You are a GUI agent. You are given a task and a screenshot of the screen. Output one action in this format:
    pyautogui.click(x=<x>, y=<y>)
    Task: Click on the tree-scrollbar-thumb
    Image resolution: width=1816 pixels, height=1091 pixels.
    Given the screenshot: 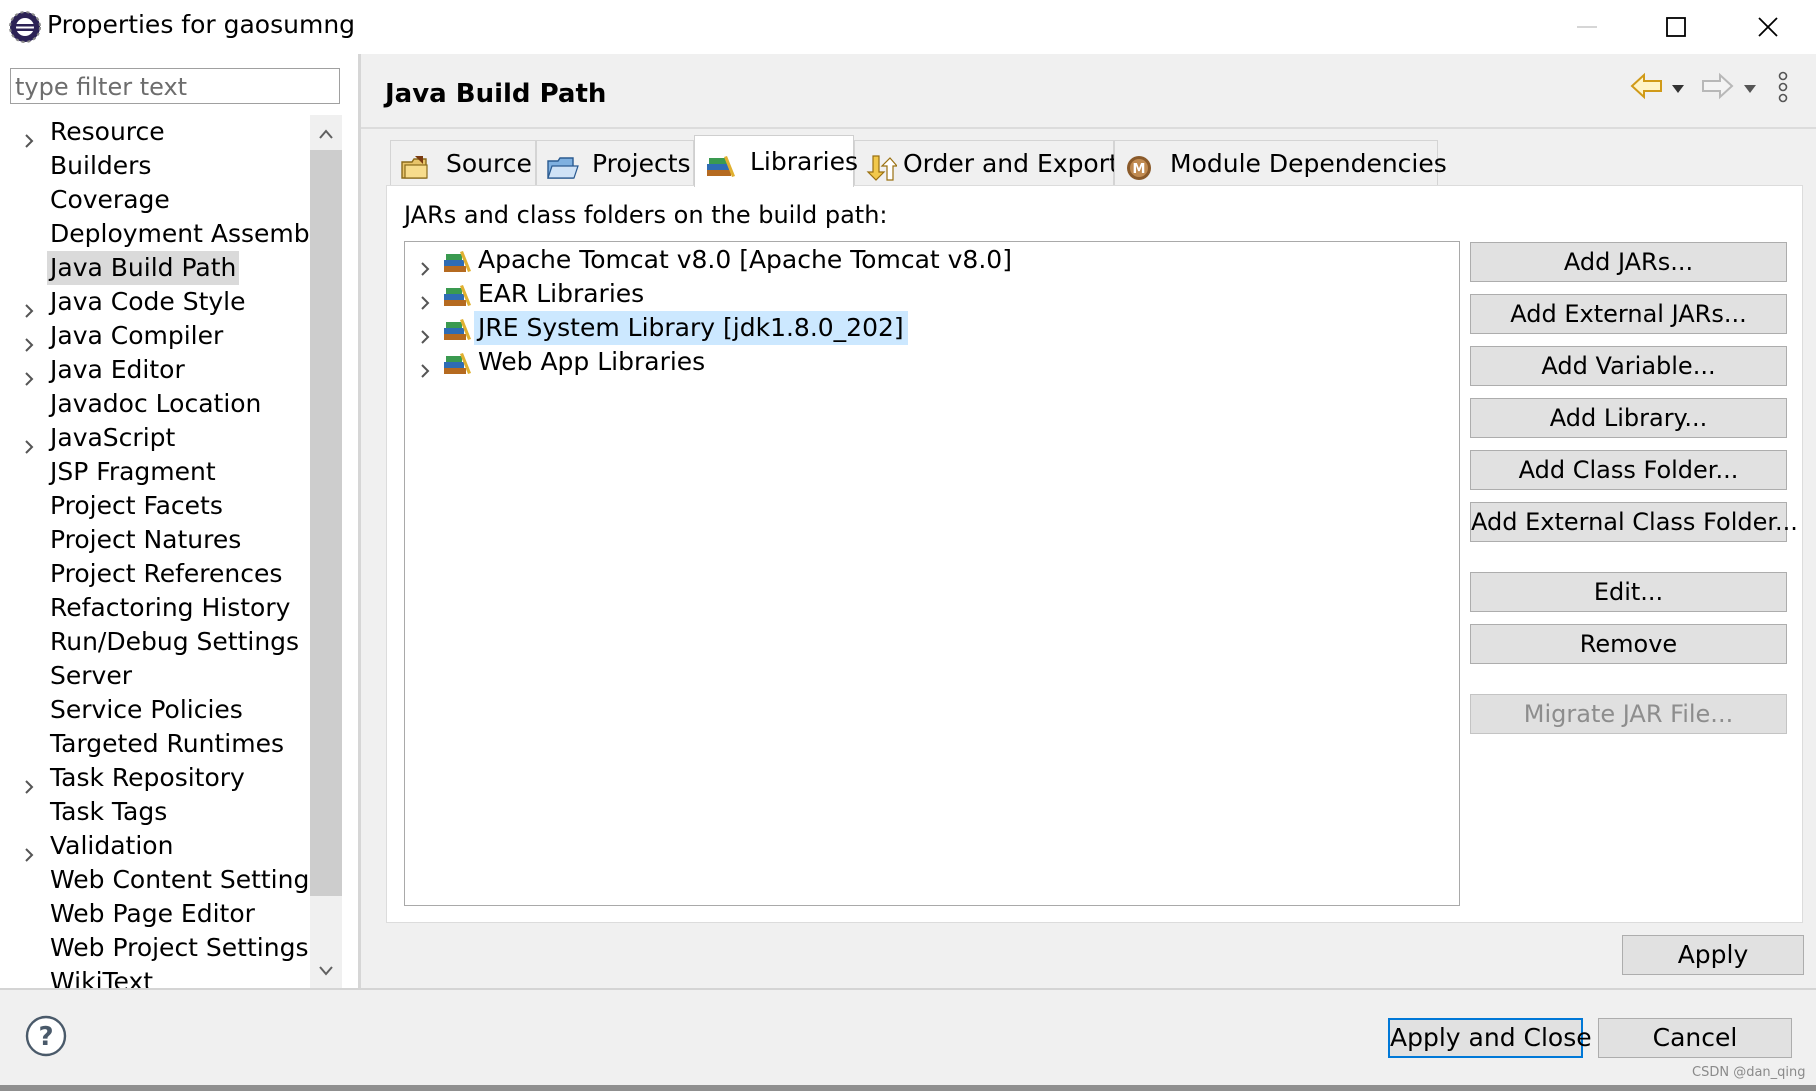 What is the action you would take?
    pyautogui.click(x=326, y=523)
    